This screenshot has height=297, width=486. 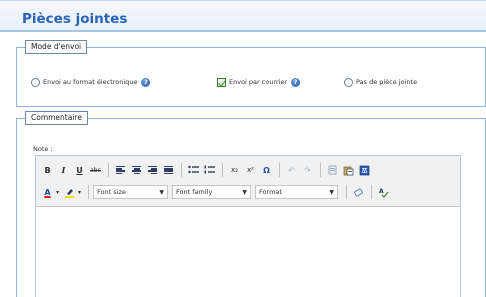 I want to click on superscript-button: x², so click(x=250, y=170).